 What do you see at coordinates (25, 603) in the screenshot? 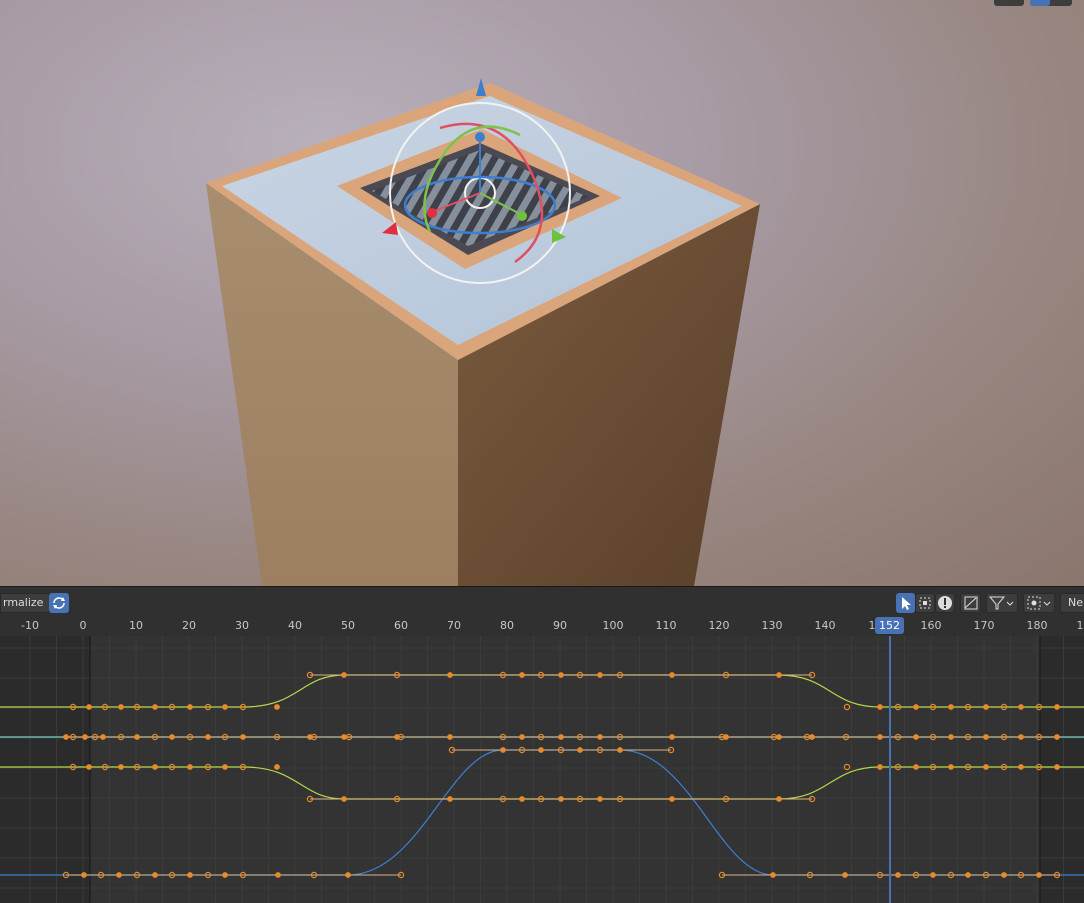
I see `normalize-button: rmalize` at bounding box center [25, 603].